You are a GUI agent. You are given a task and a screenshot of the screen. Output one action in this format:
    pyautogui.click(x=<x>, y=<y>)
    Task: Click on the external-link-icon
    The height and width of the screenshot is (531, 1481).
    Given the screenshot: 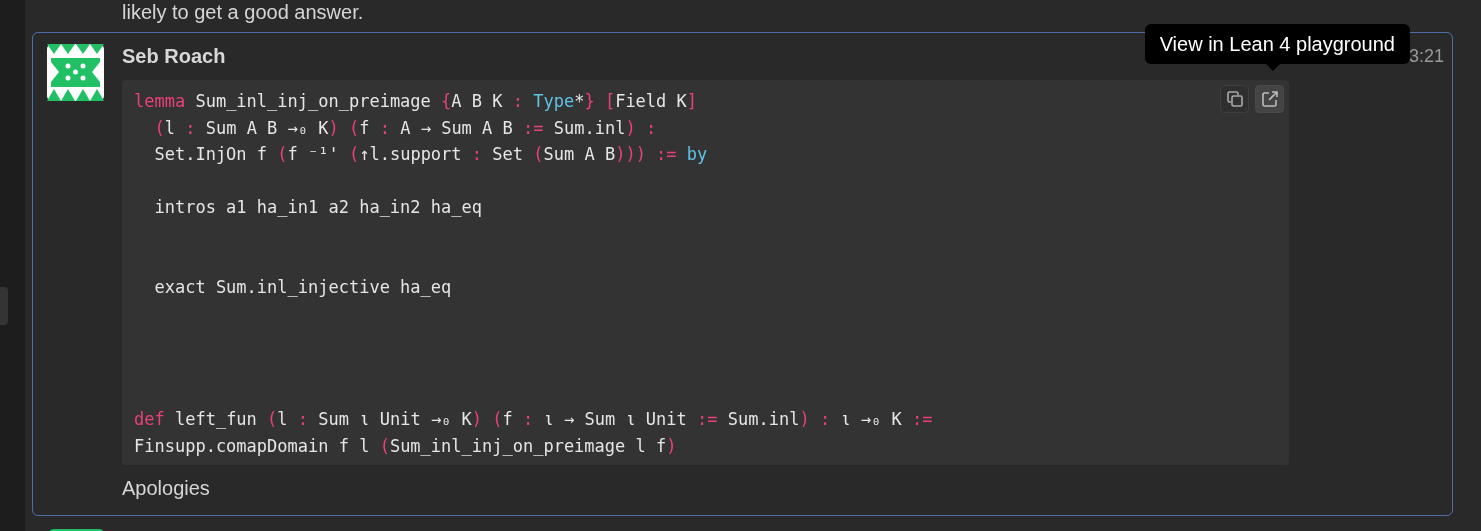 What is the action you would take?
    pyautogui.click(x=1269, y=99)
    